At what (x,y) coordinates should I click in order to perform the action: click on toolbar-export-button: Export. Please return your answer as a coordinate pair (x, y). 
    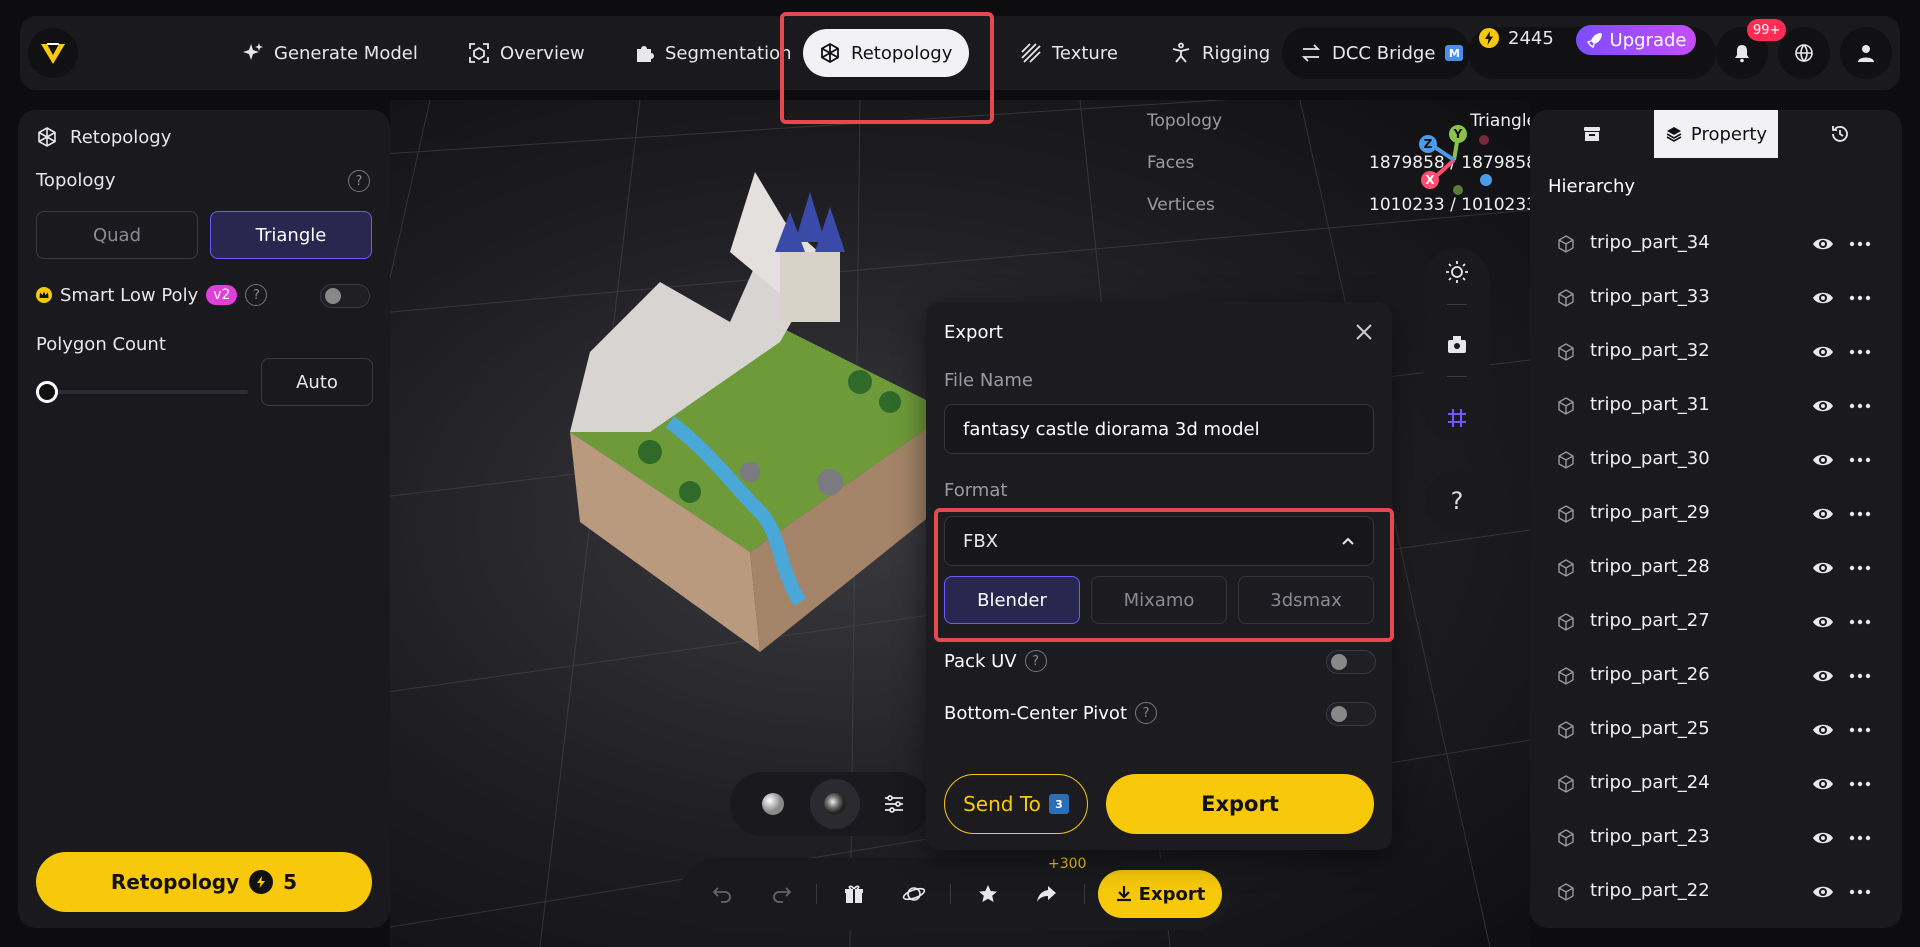
    Looking at the image, I should click on (1160, 894).